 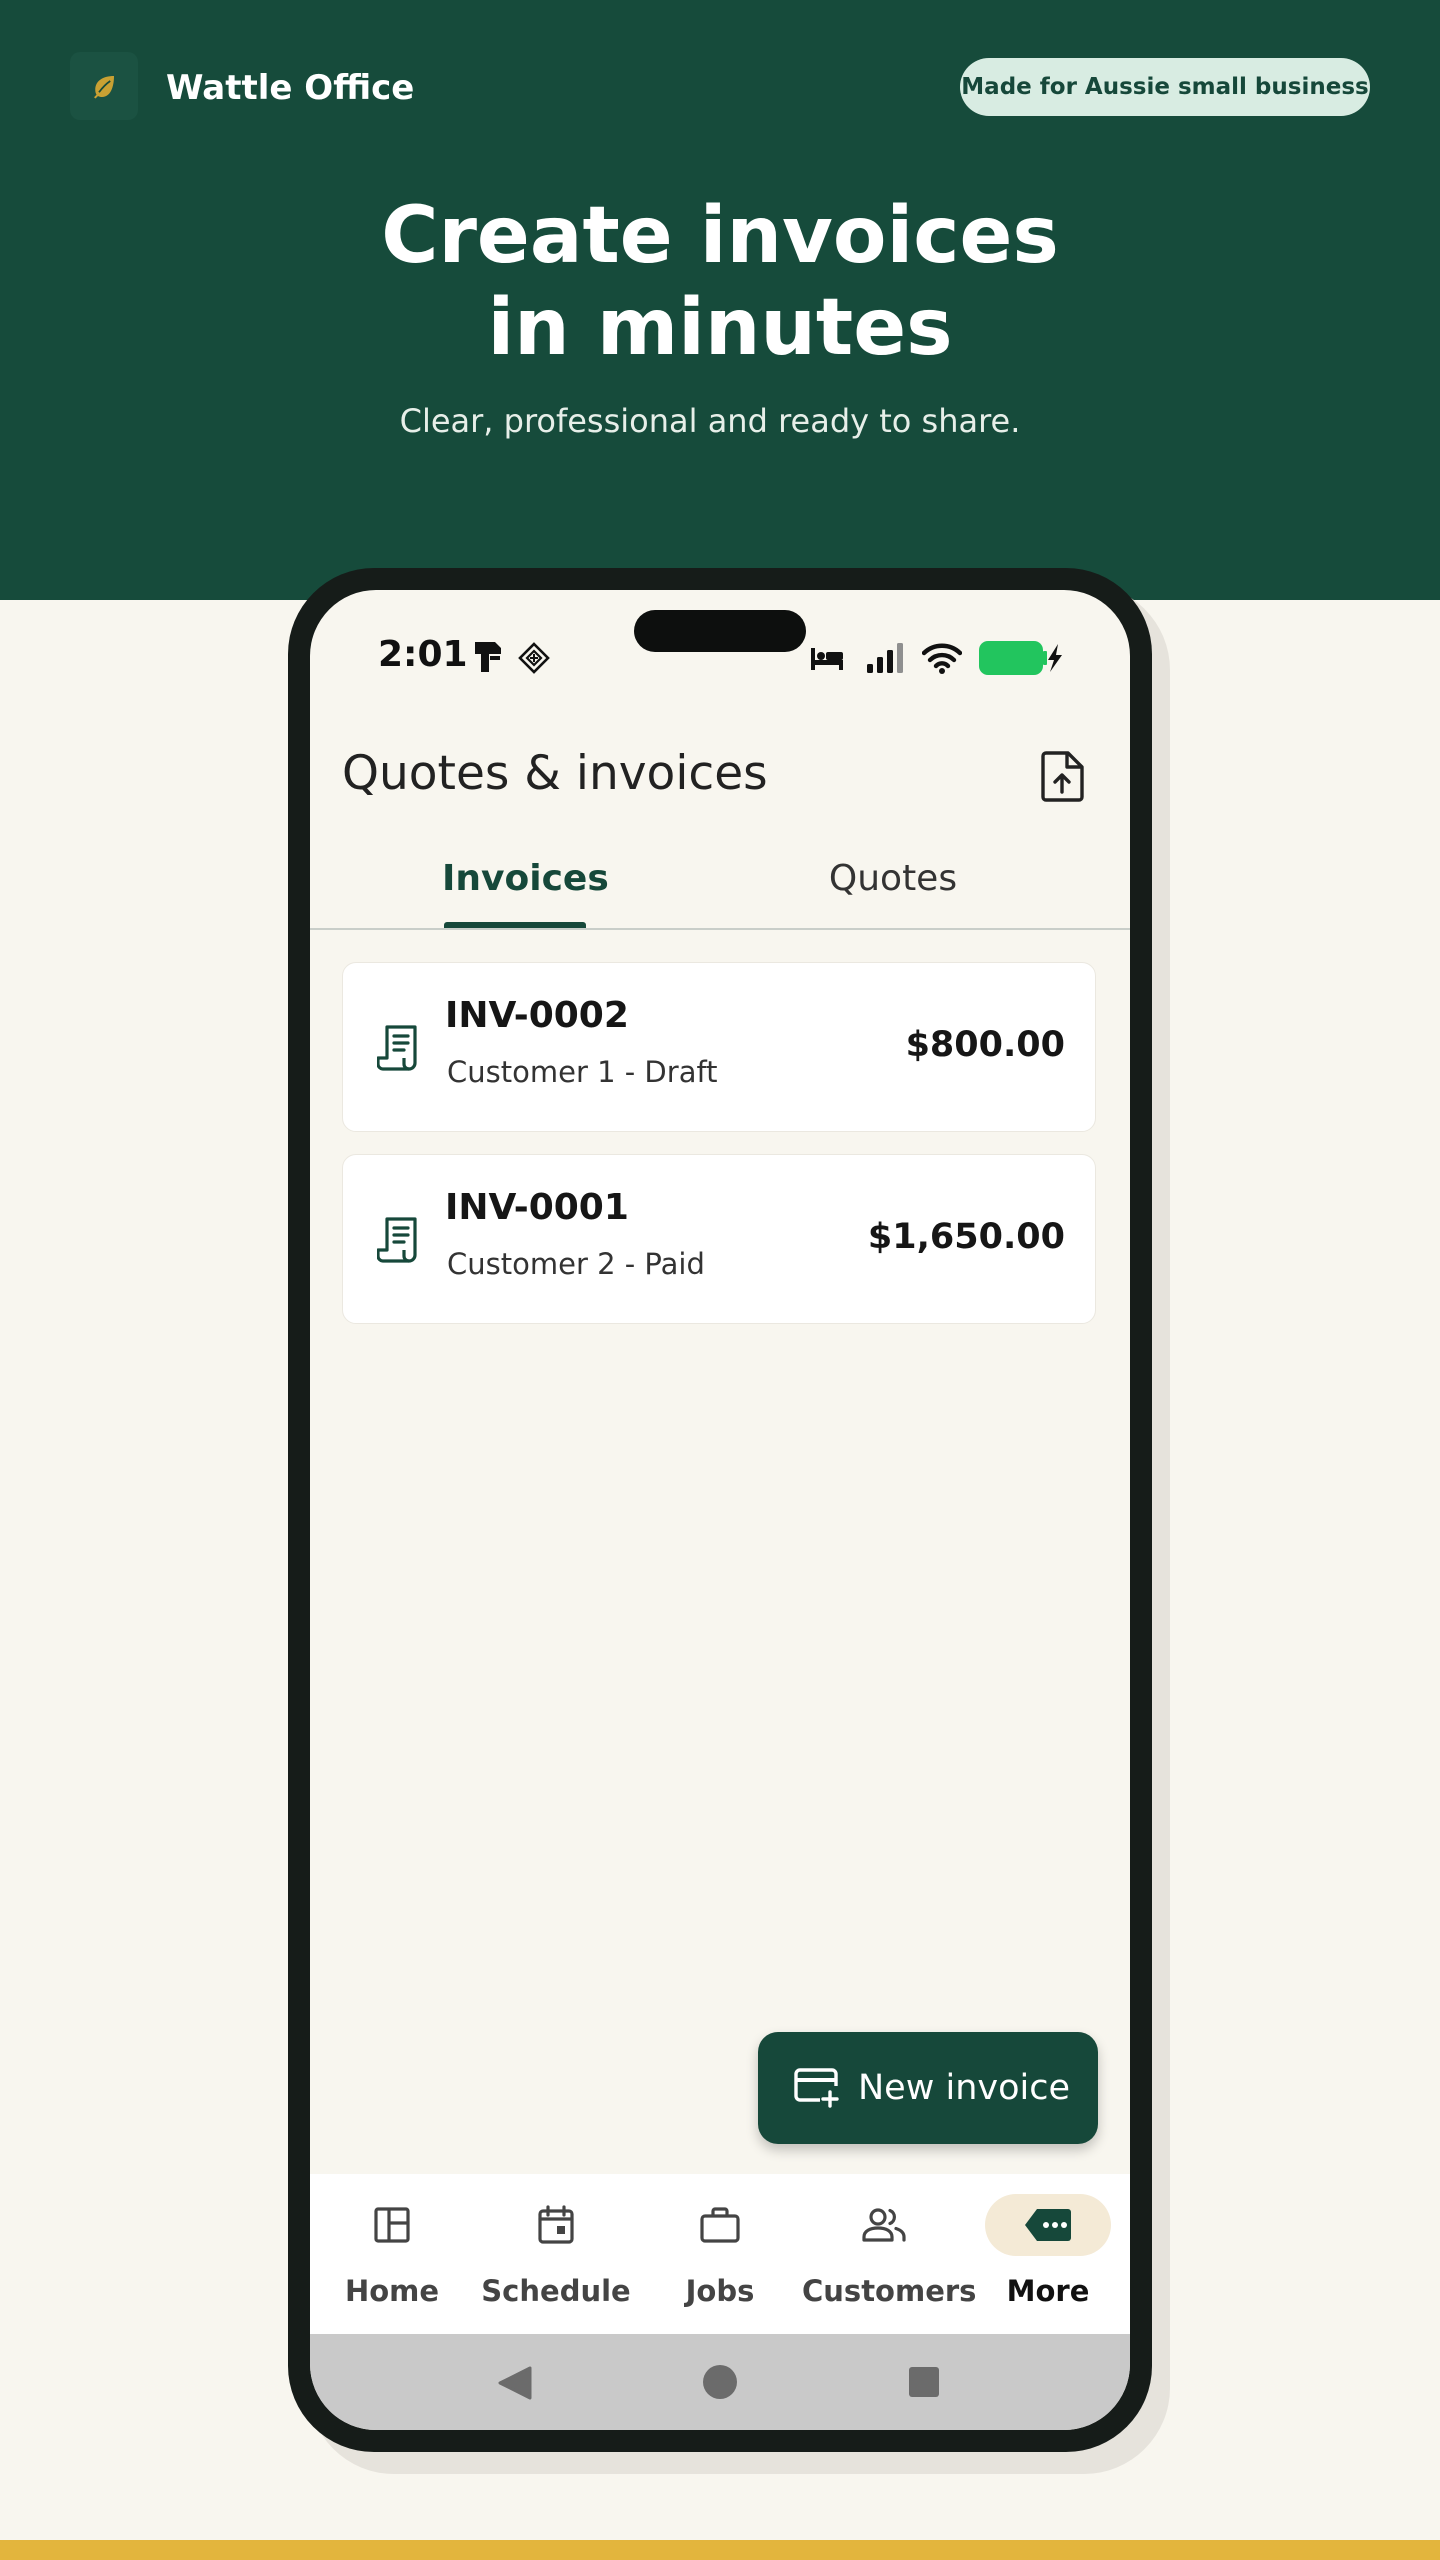 I want to click on tagline-badge: Made for Aussie small business, so click(x=1165, y=87).